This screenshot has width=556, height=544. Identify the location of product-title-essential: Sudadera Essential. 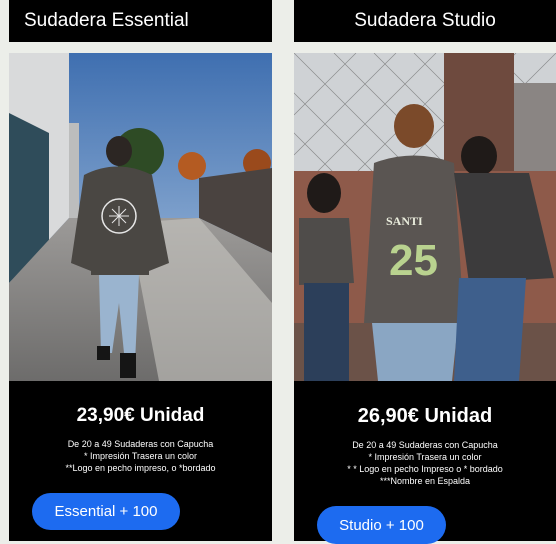
(140, 21).